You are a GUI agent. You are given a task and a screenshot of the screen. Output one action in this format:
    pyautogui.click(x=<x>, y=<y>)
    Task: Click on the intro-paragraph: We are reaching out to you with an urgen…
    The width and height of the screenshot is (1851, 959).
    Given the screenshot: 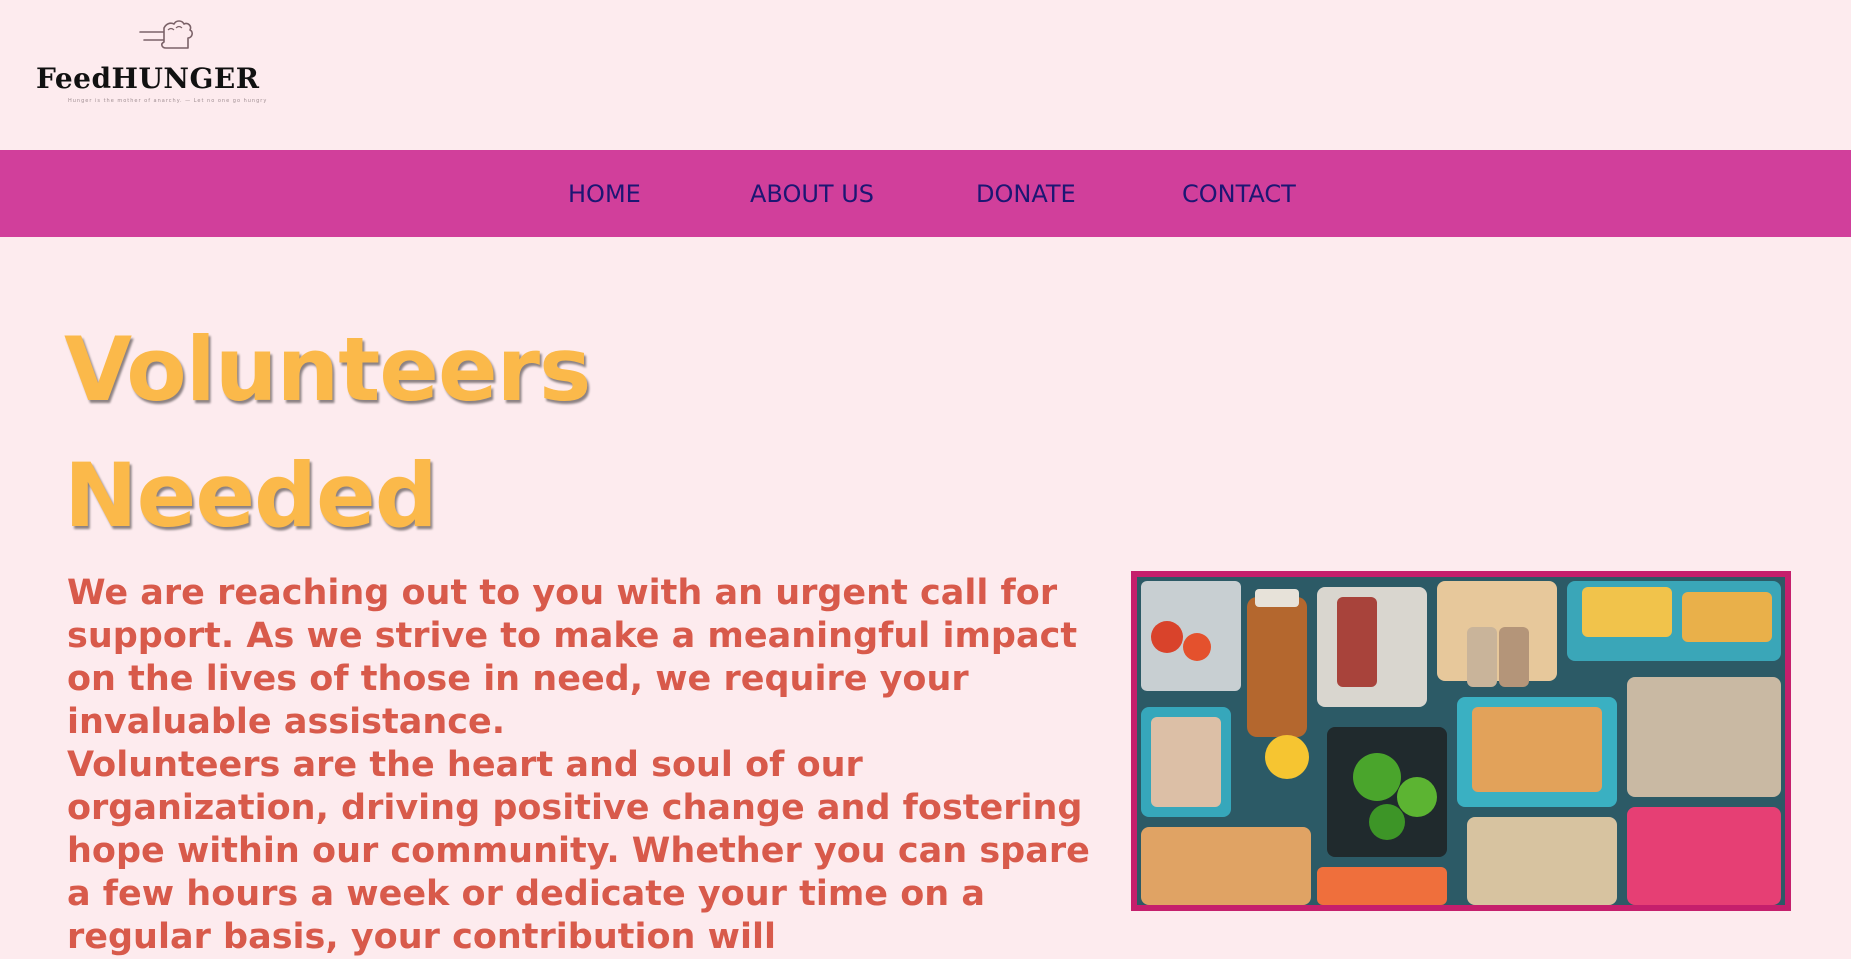 What is the action you would take?
    pyautogui.click(x=572, y=657)
    